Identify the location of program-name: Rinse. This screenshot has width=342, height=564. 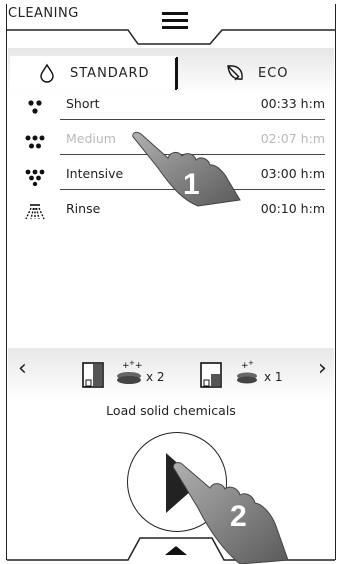
(83, 208).